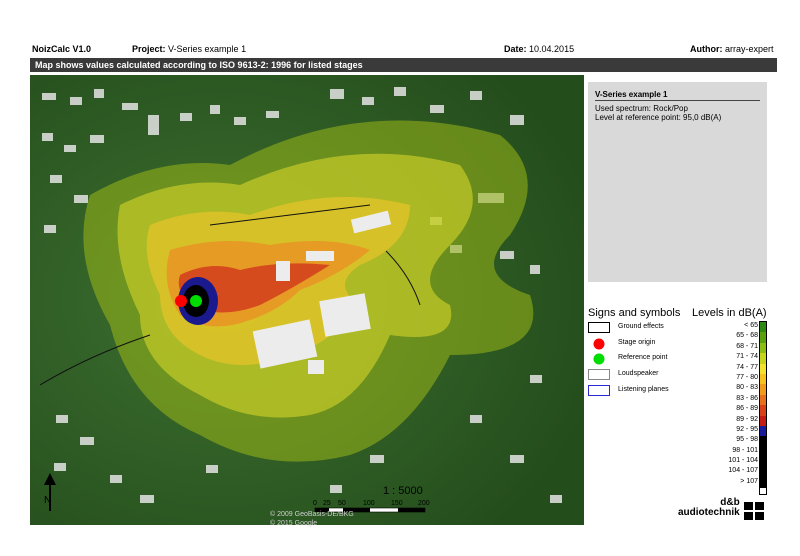 The image size is (800, 556). I want to click on brand-logo: d&b audiotechnik, so click(709, 508).